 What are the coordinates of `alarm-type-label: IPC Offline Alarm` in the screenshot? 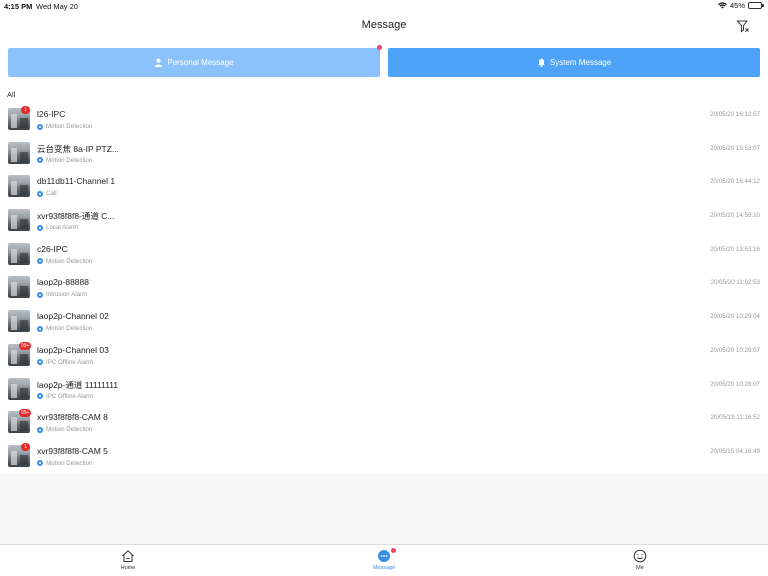 It's located at (70, 396).